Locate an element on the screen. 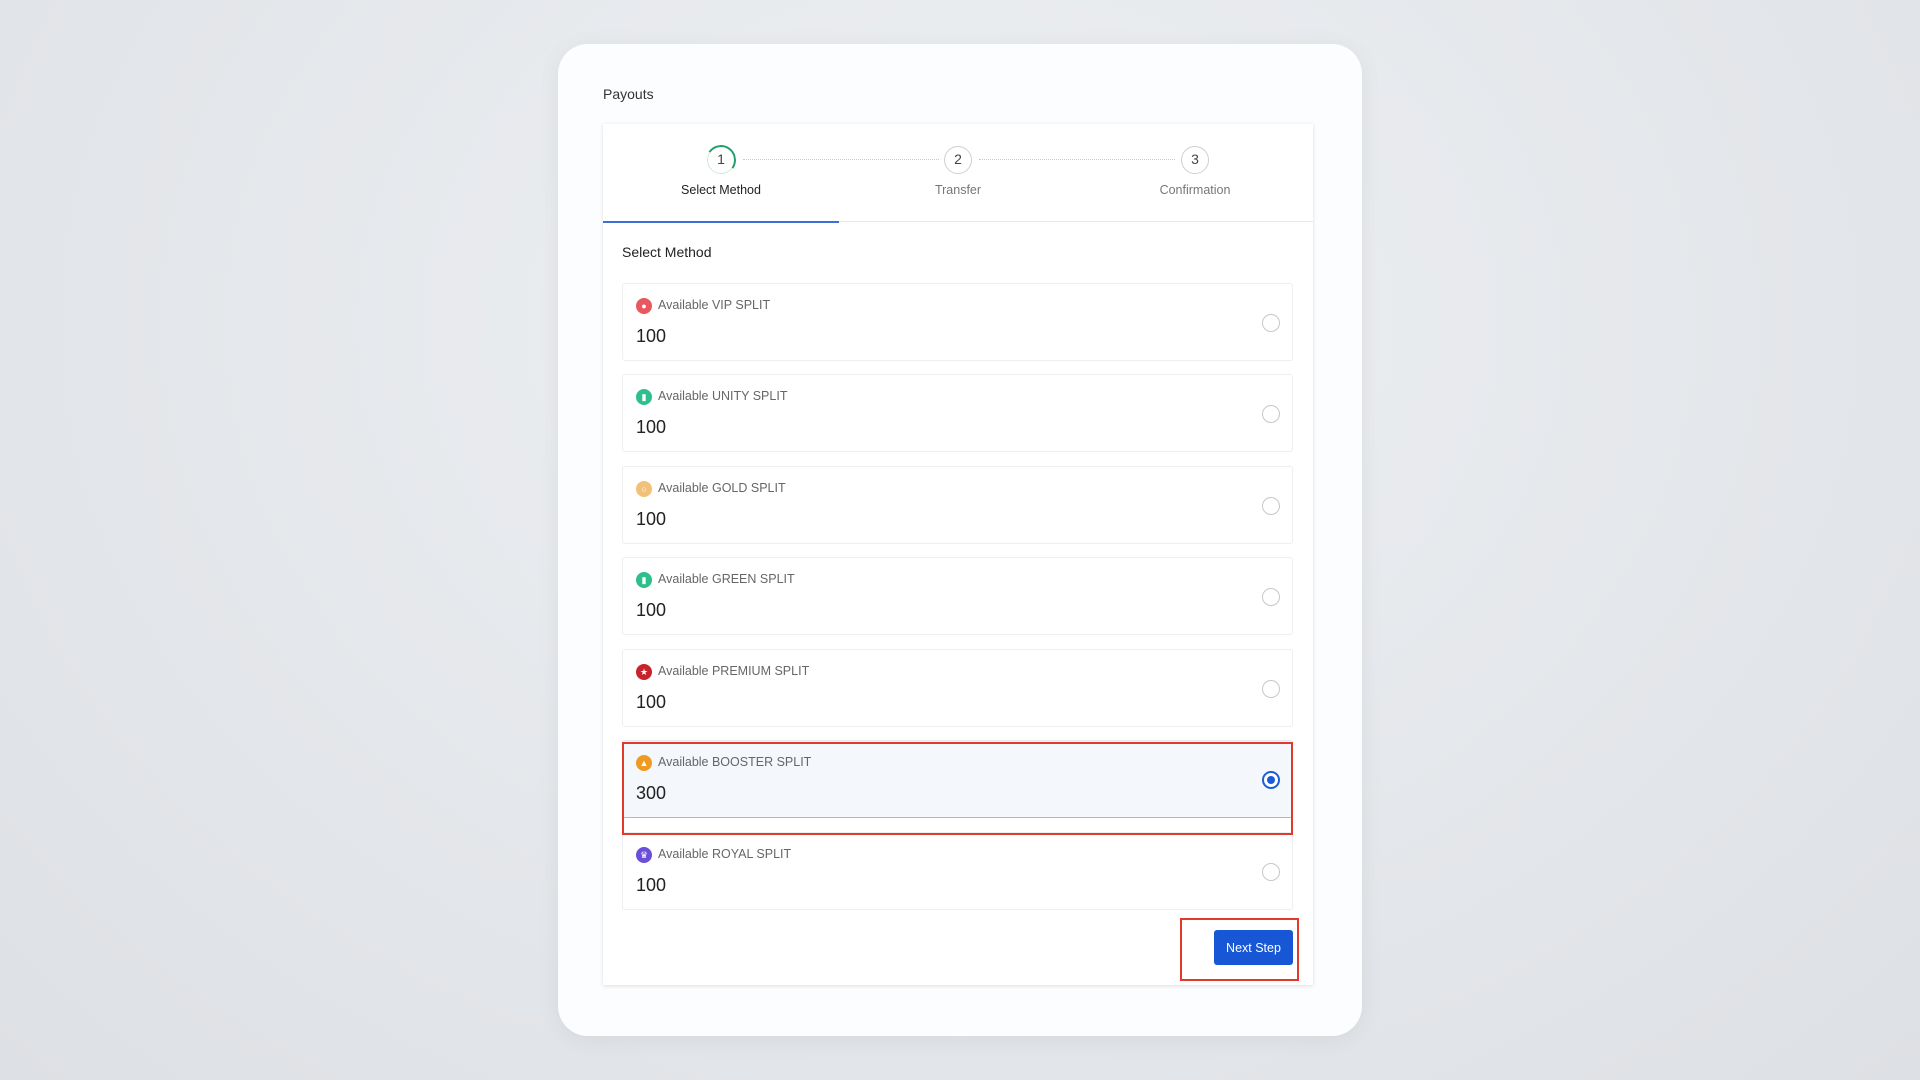 Image resolution: width=1920 pixels, height=1080 pixels. option-label: Available UNITY SPLIT is located at coordinates (723, 396).